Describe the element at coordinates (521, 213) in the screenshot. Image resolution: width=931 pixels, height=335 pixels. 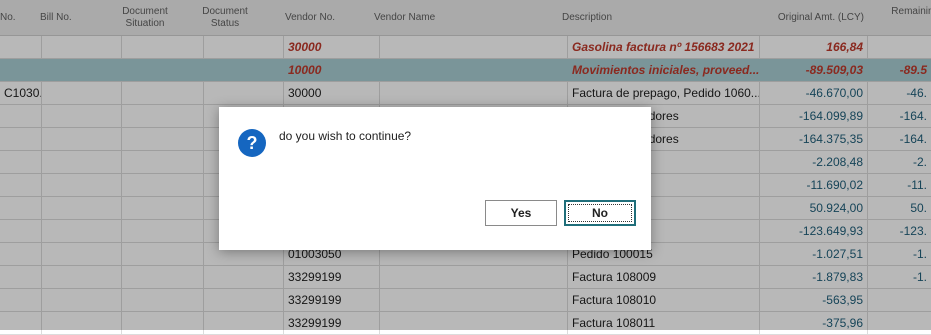
I see `yes-button: Yes` at that location.